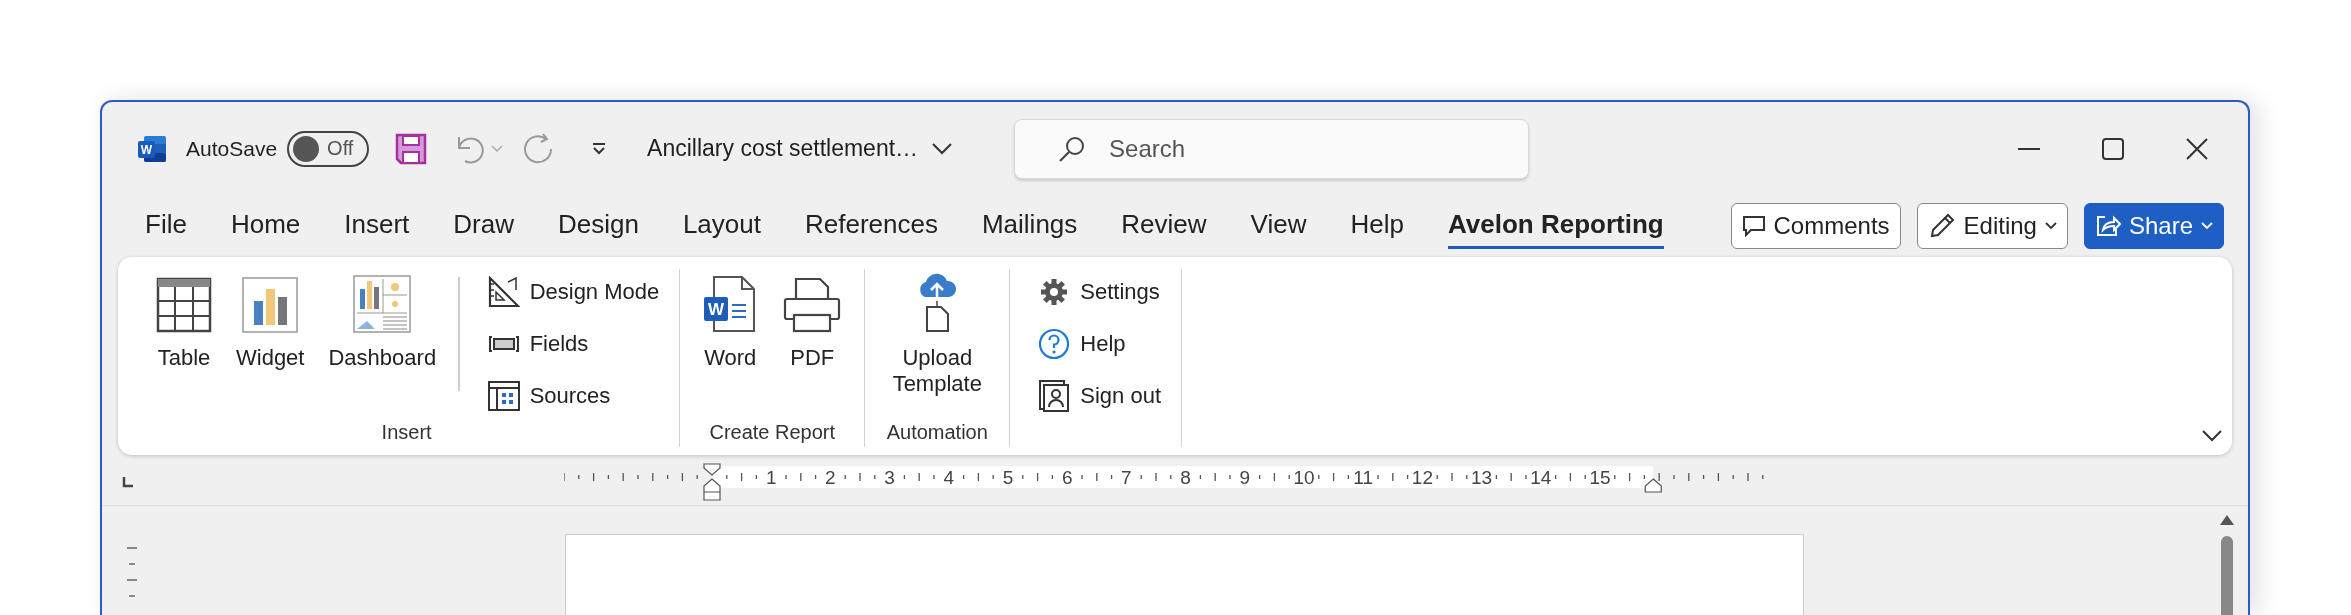 The height and width of the screenshot is (615, 2351). What do you see at coordinates (1377, 226) in the screenshot?
I see `ribbon-tab: Help` at bounding box center [1377, 226].